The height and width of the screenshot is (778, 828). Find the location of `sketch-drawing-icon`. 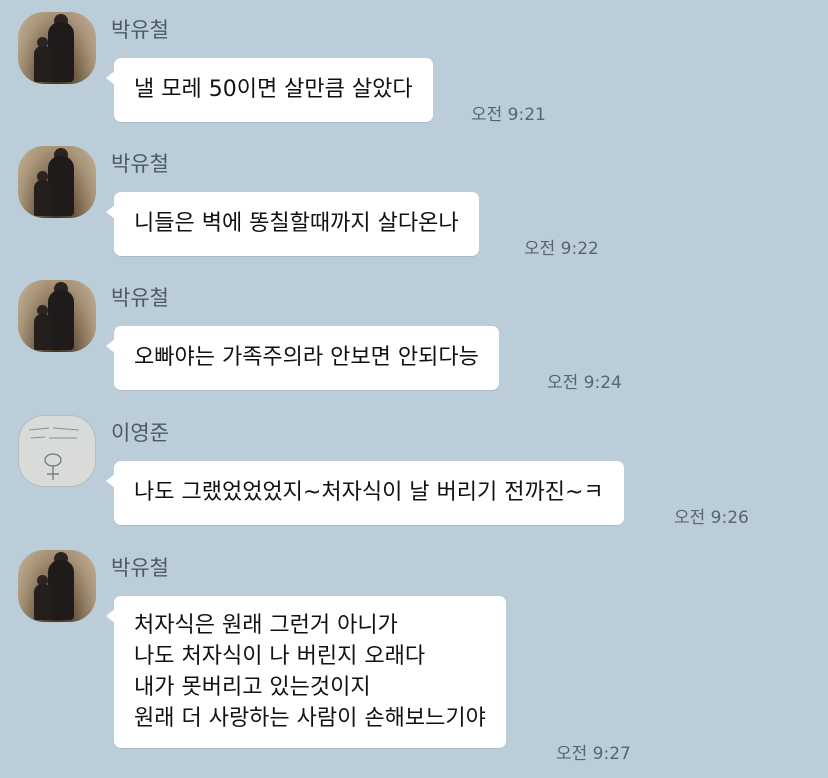

sketch-drawing-icon is located at coordinates (54, 453).